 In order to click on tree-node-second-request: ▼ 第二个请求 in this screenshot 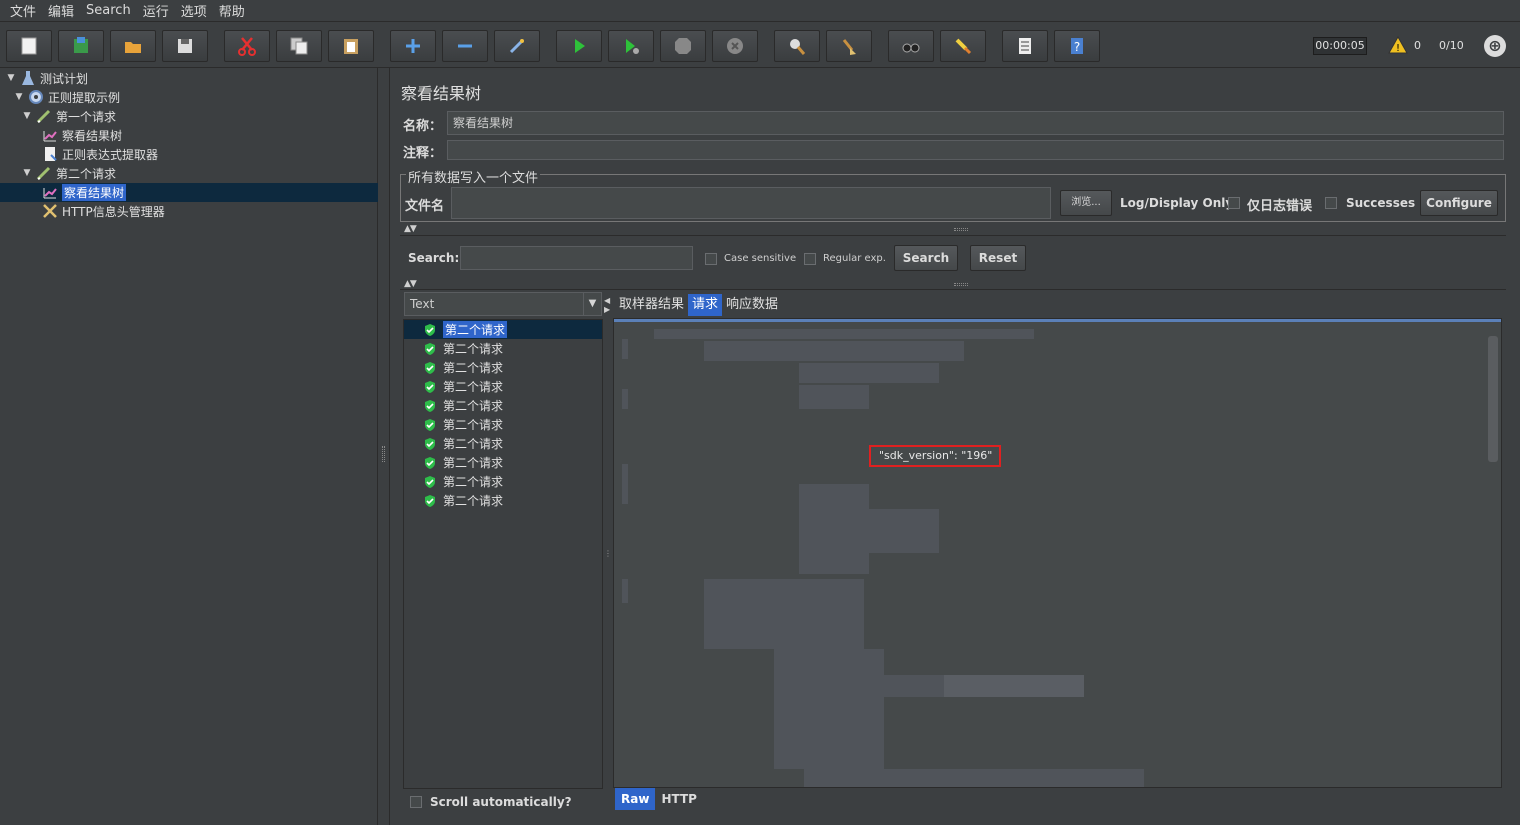, I will do `click(69, 173)`.